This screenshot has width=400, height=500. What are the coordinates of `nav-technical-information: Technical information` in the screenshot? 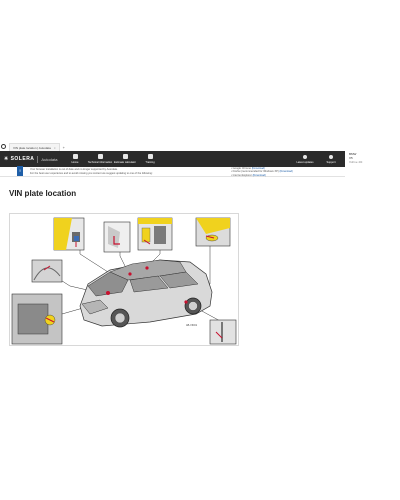 It's located at (100, 159).